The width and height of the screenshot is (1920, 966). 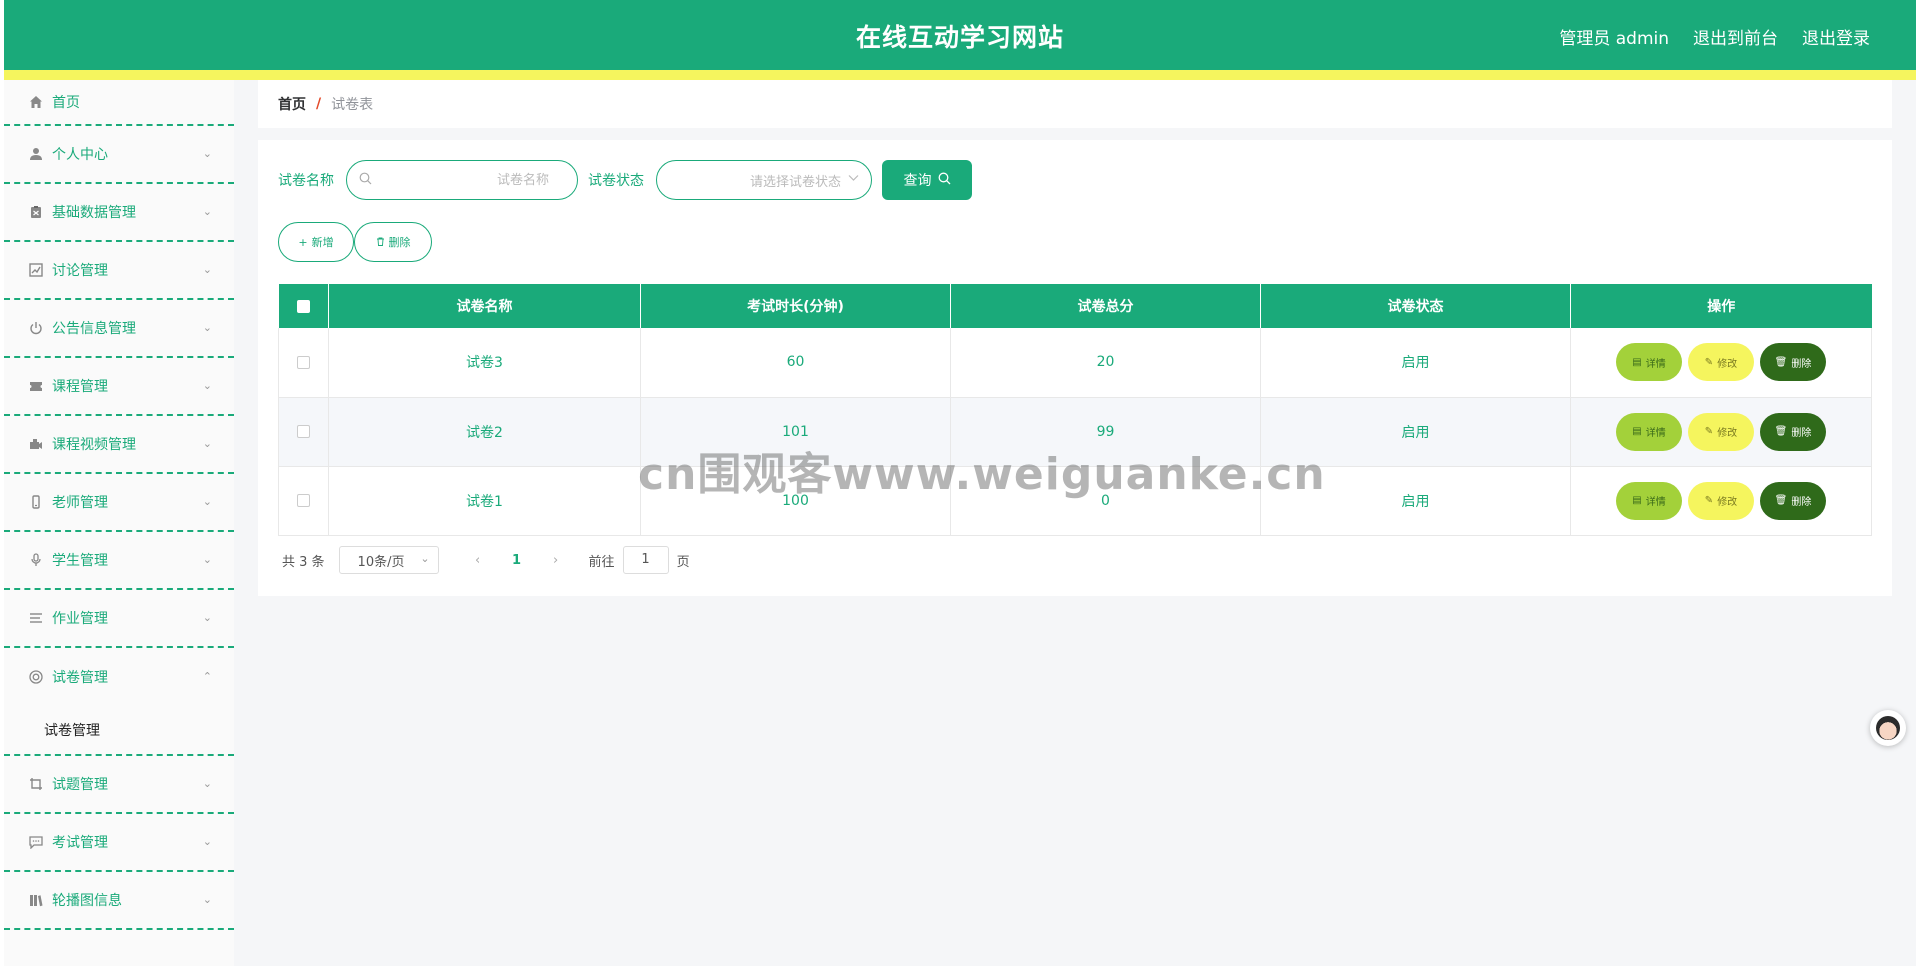 What do you see at coordinates (207, 676) in the screenshot?
I see `chevron-up-icon: ⌃` at bounding box center [207, 676].